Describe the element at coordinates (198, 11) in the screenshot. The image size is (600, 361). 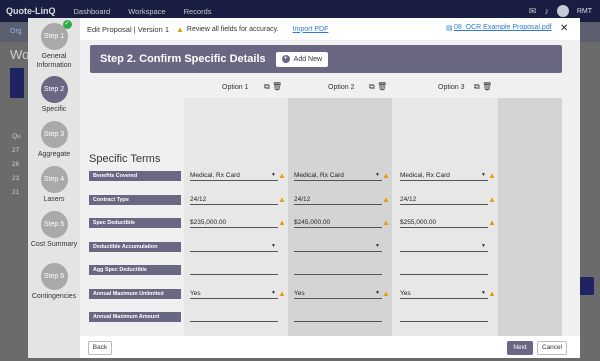
I see `nav-records: Records` at that location.